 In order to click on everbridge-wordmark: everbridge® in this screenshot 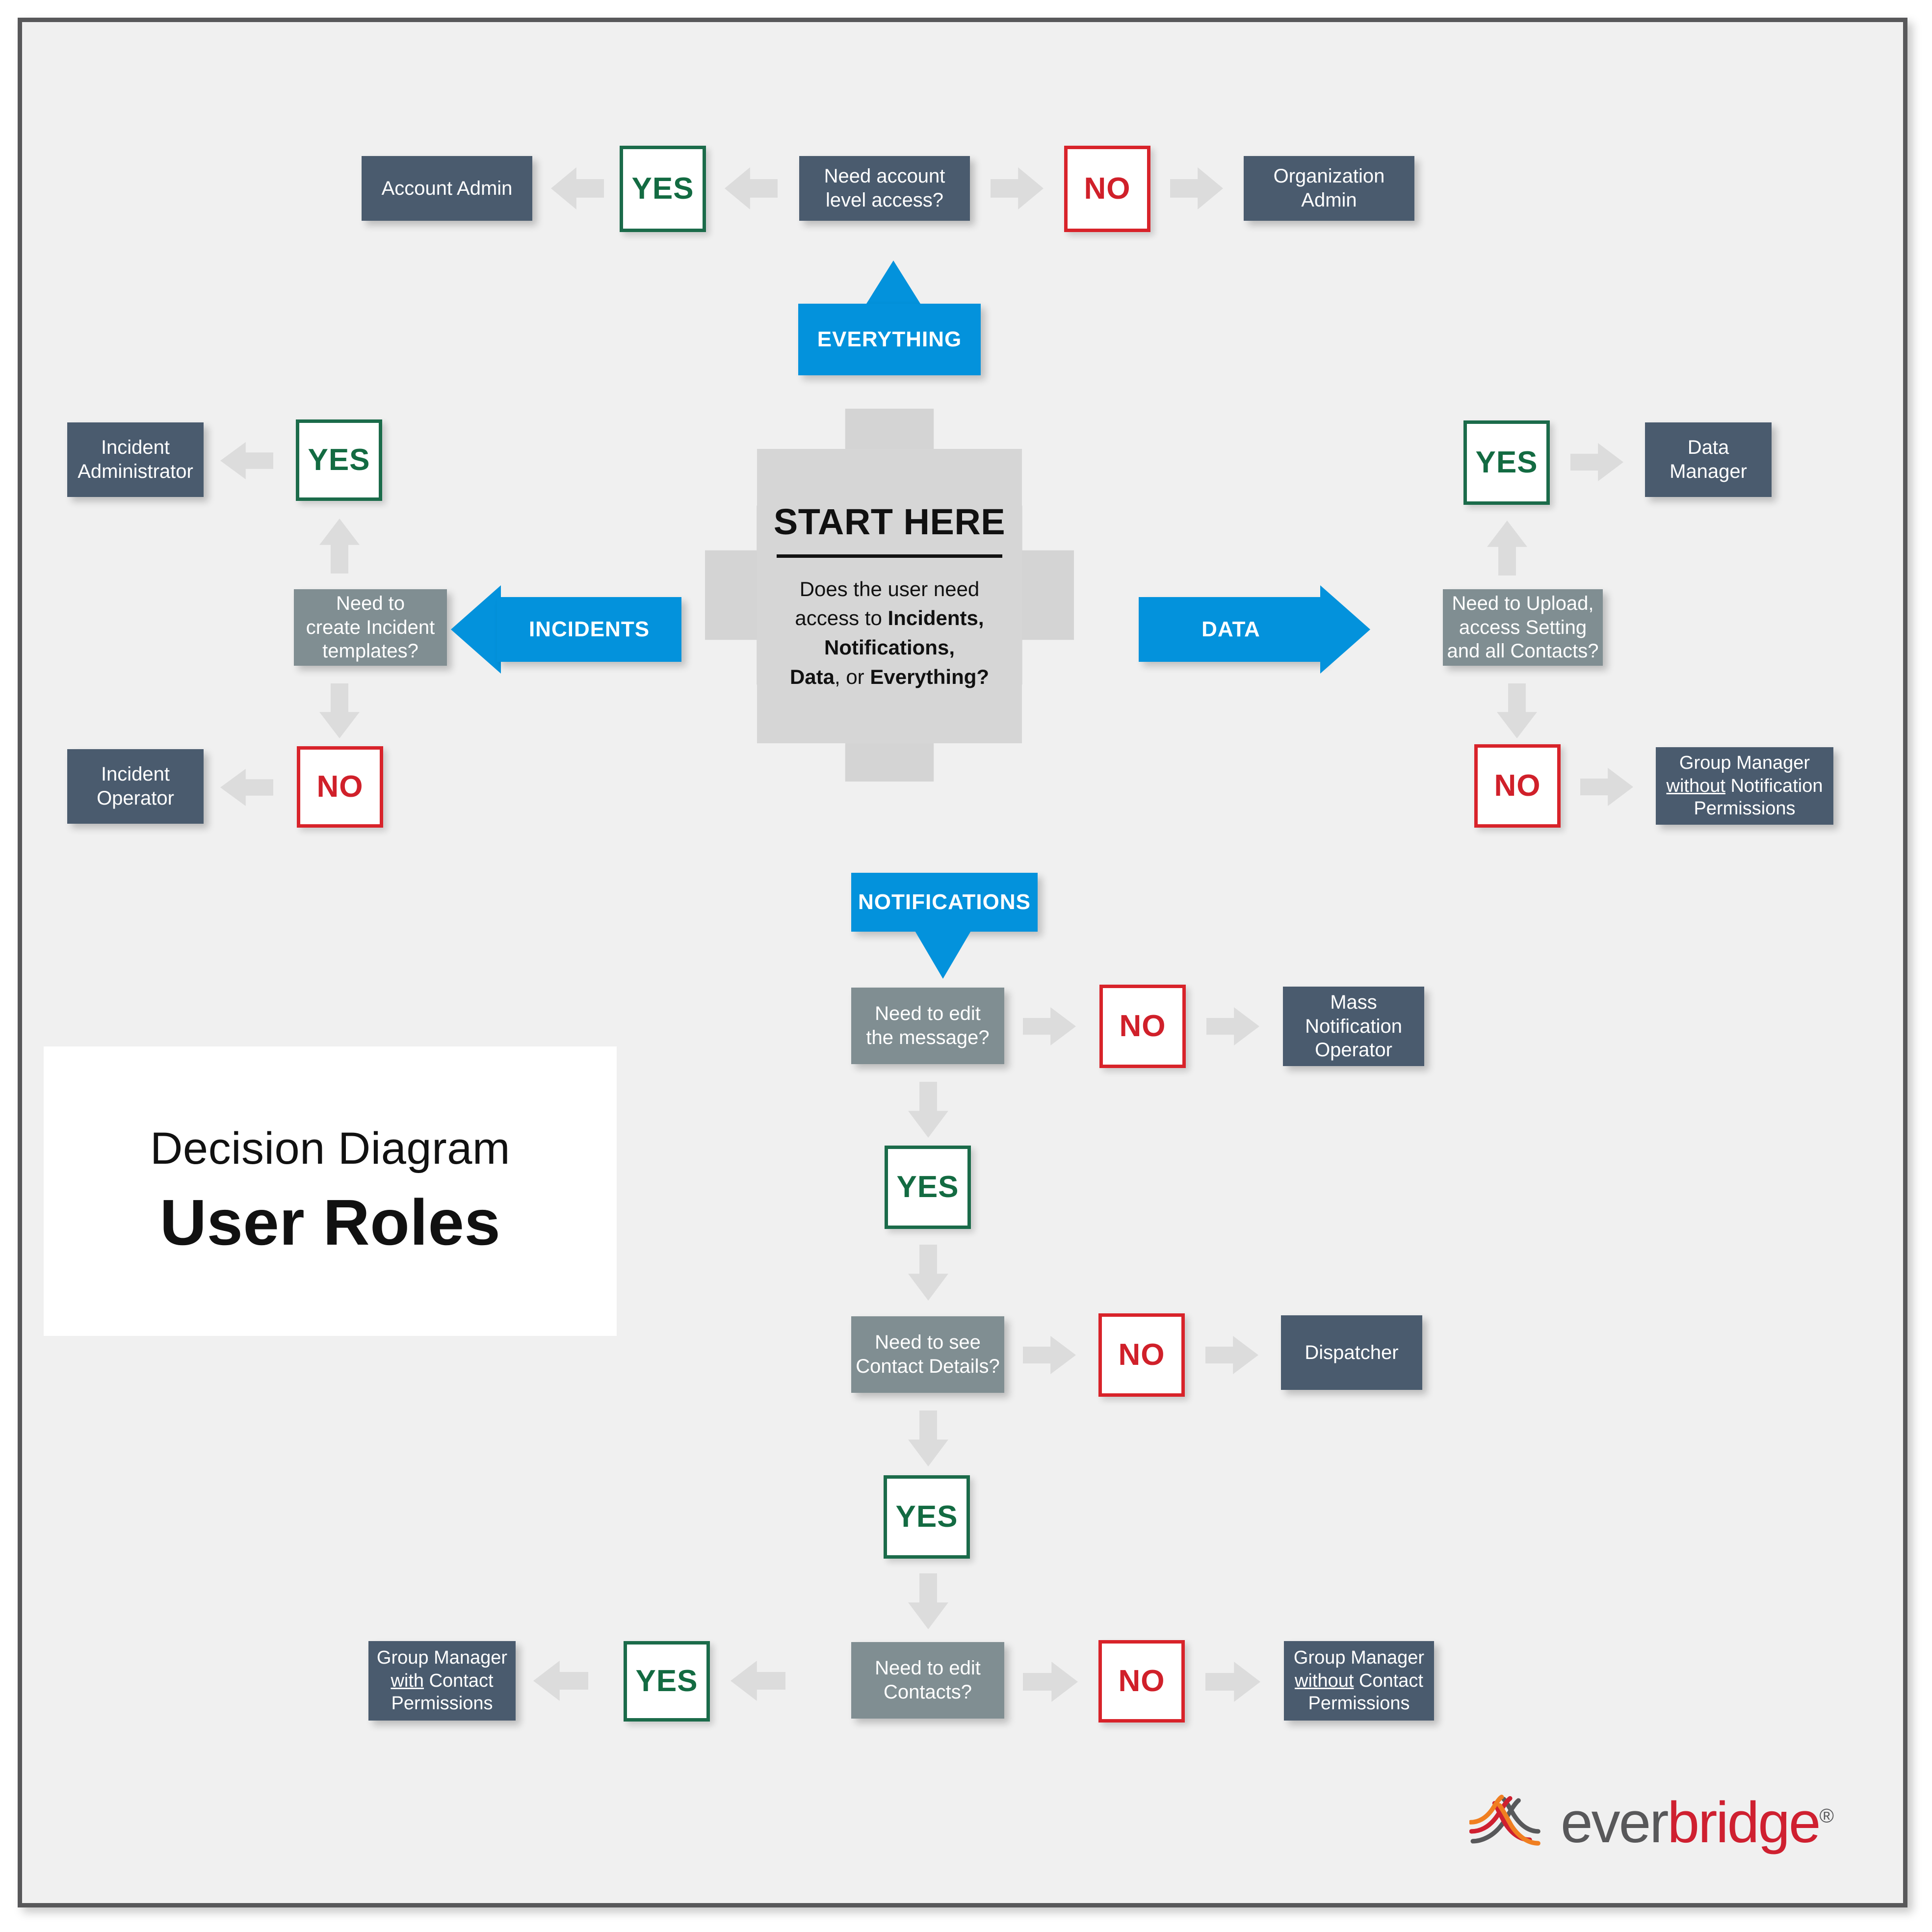, I will do `click(1697, 1823)`.